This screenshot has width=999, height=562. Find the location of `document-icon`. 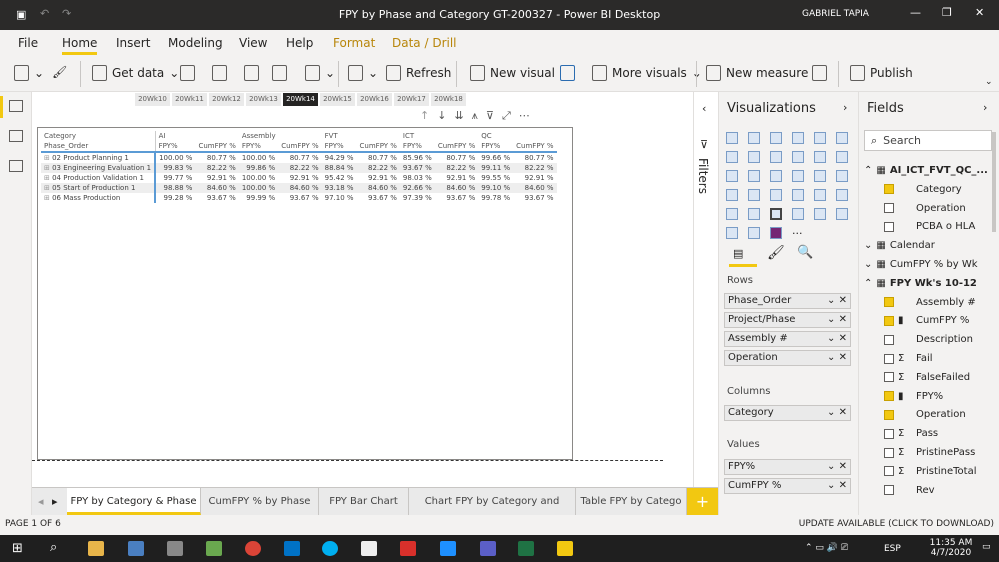

document-icon is located at coordinates (369, 548).